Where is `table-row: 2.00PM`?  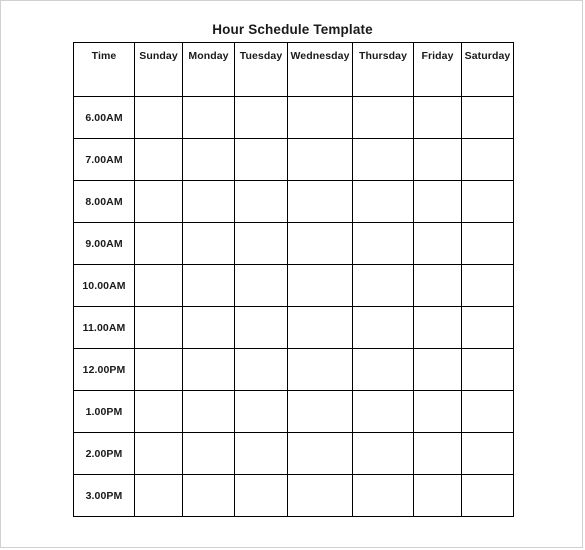 table-row: 2.00PM is located at coordinates (293, 453).